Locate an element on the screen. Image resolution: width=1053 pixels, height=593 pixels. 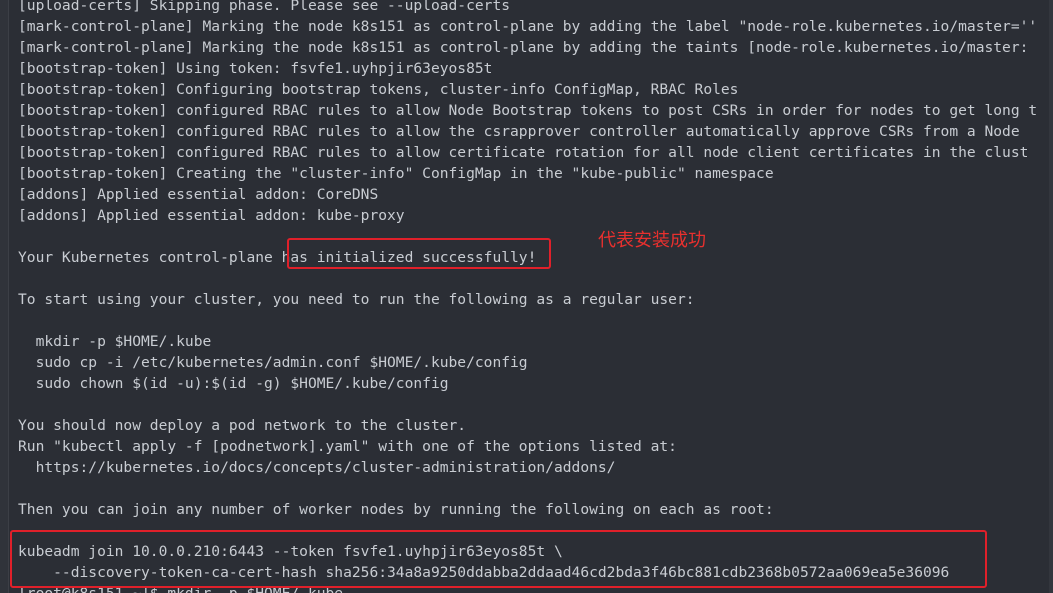
success-highlight-box is located at coordinates (419, 253).